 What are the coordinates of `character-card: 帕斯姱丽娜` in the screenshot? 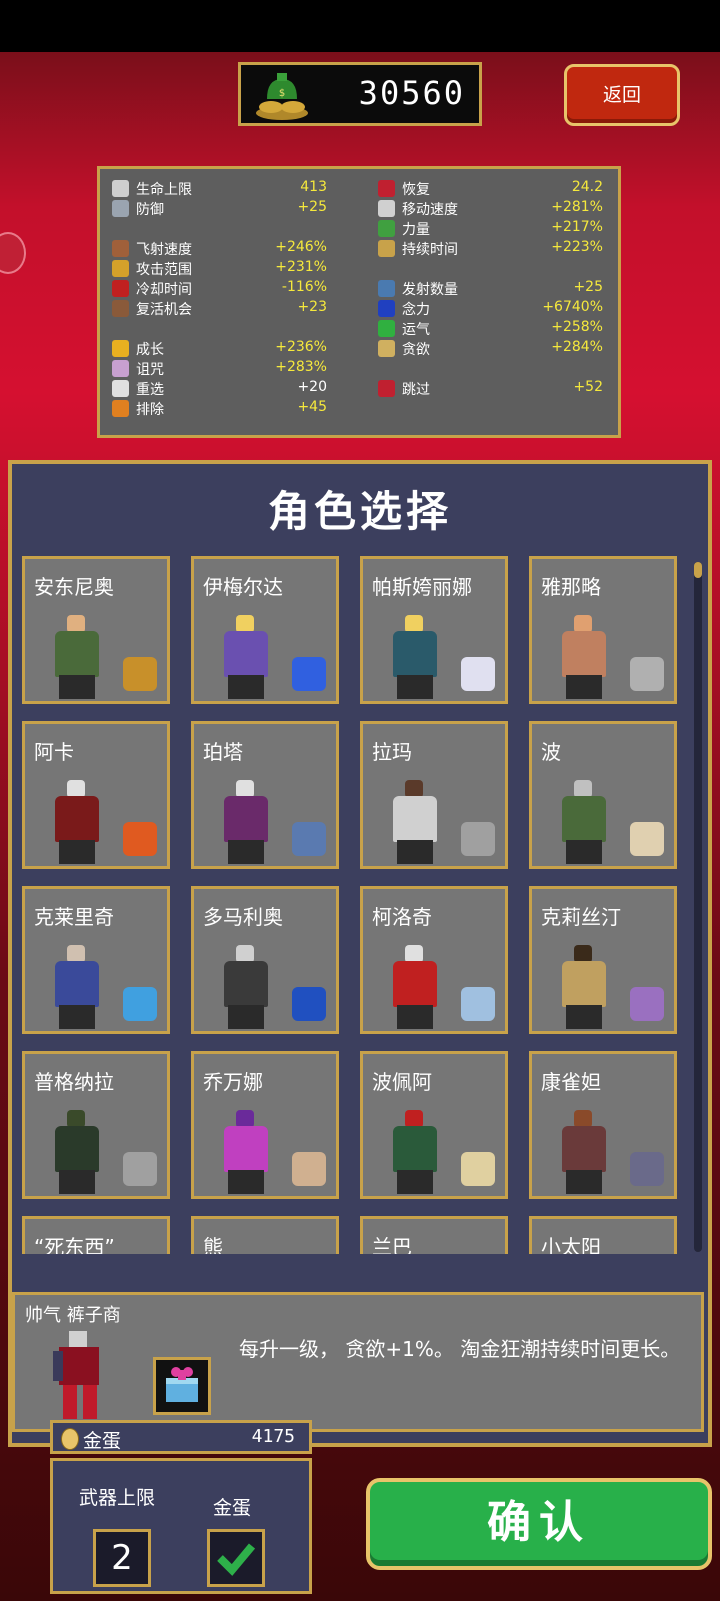 It's located at (434, 630).